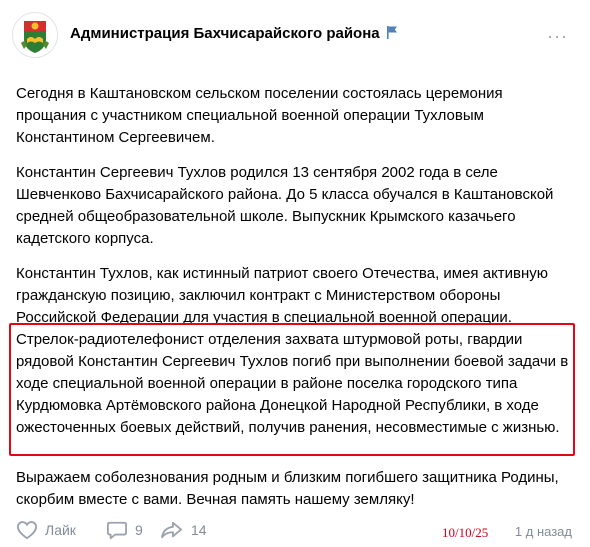  I want to click on comments-count: 9, so click(139, 530).